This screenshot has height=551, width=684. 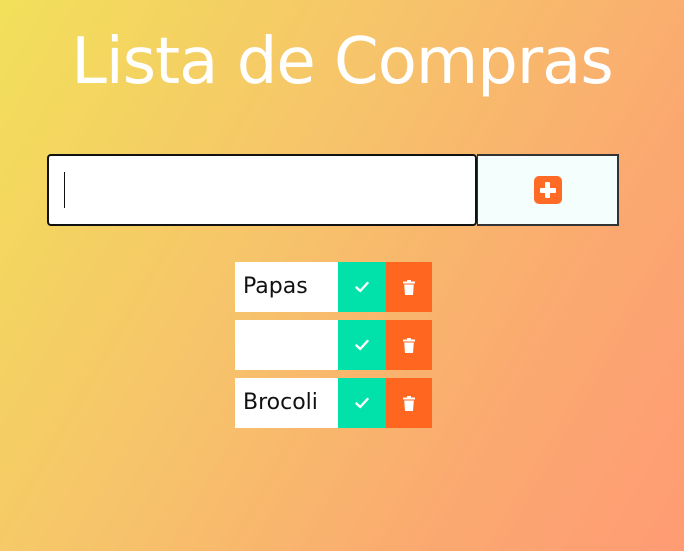 What do you see at coordinates (262, 190) in the screenshot?
I see `item-input` at bounding box center [262, 190].